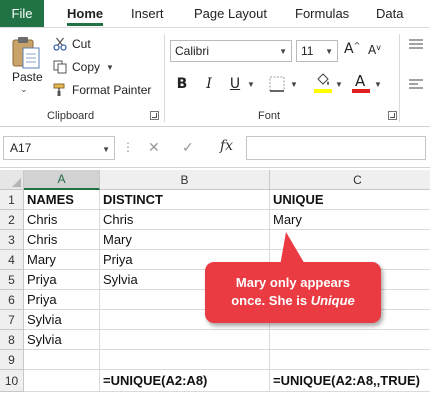  What do you see at coordinates (350, 340) in the screenshot?
I see `cell-c8` at bounding box center [350, 340].